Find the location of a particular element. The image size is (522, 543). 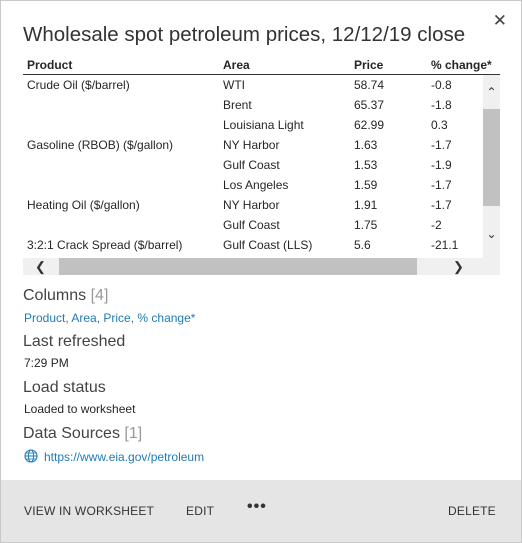

columns-heading: Columns [4] is located at coordinates (65, 296).